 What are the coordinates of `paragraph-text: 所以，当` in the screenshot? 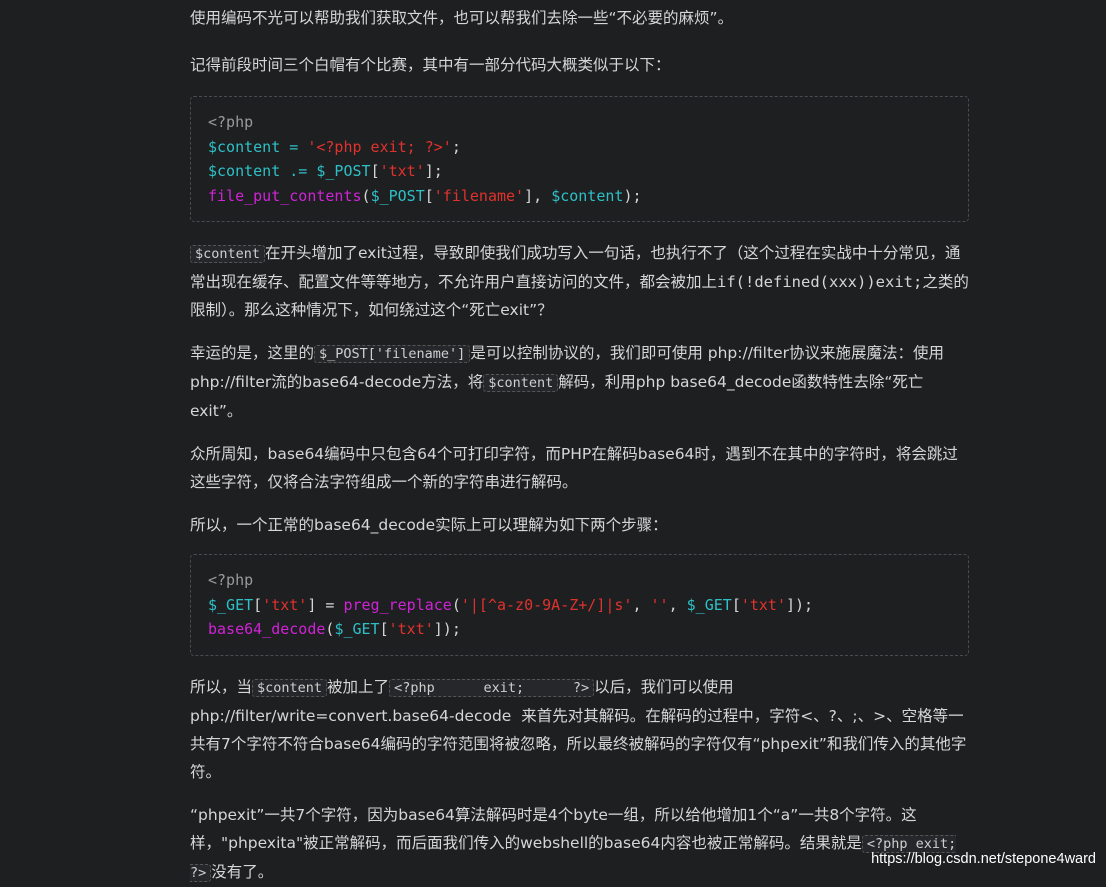 It's located at (221, 686).